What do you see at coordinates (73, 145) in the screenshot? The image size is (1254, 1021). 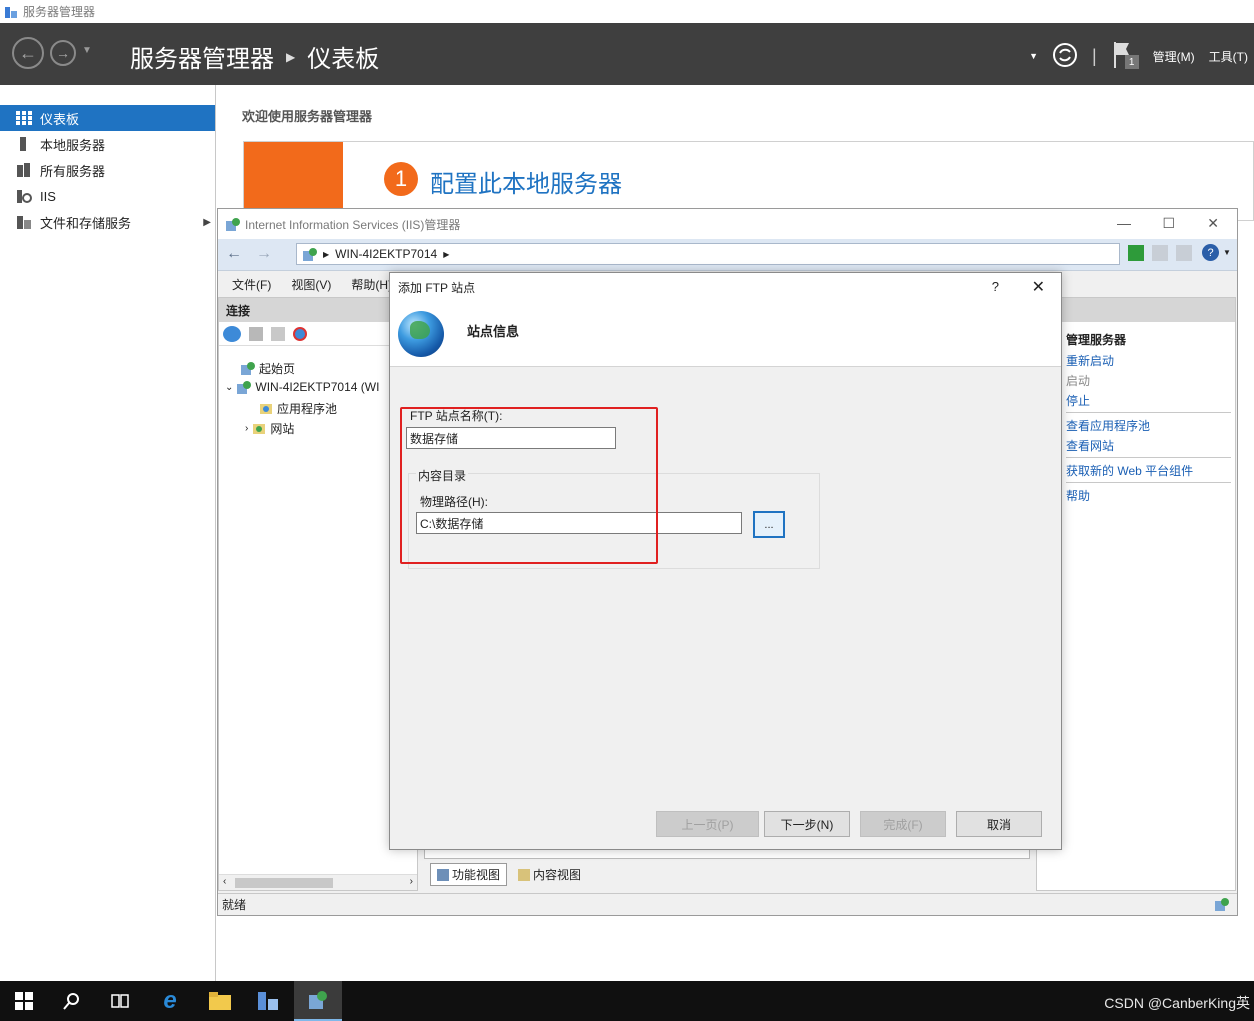 I see `sidebar-item-label: 本地服务器` at bounding box center [73, 145].